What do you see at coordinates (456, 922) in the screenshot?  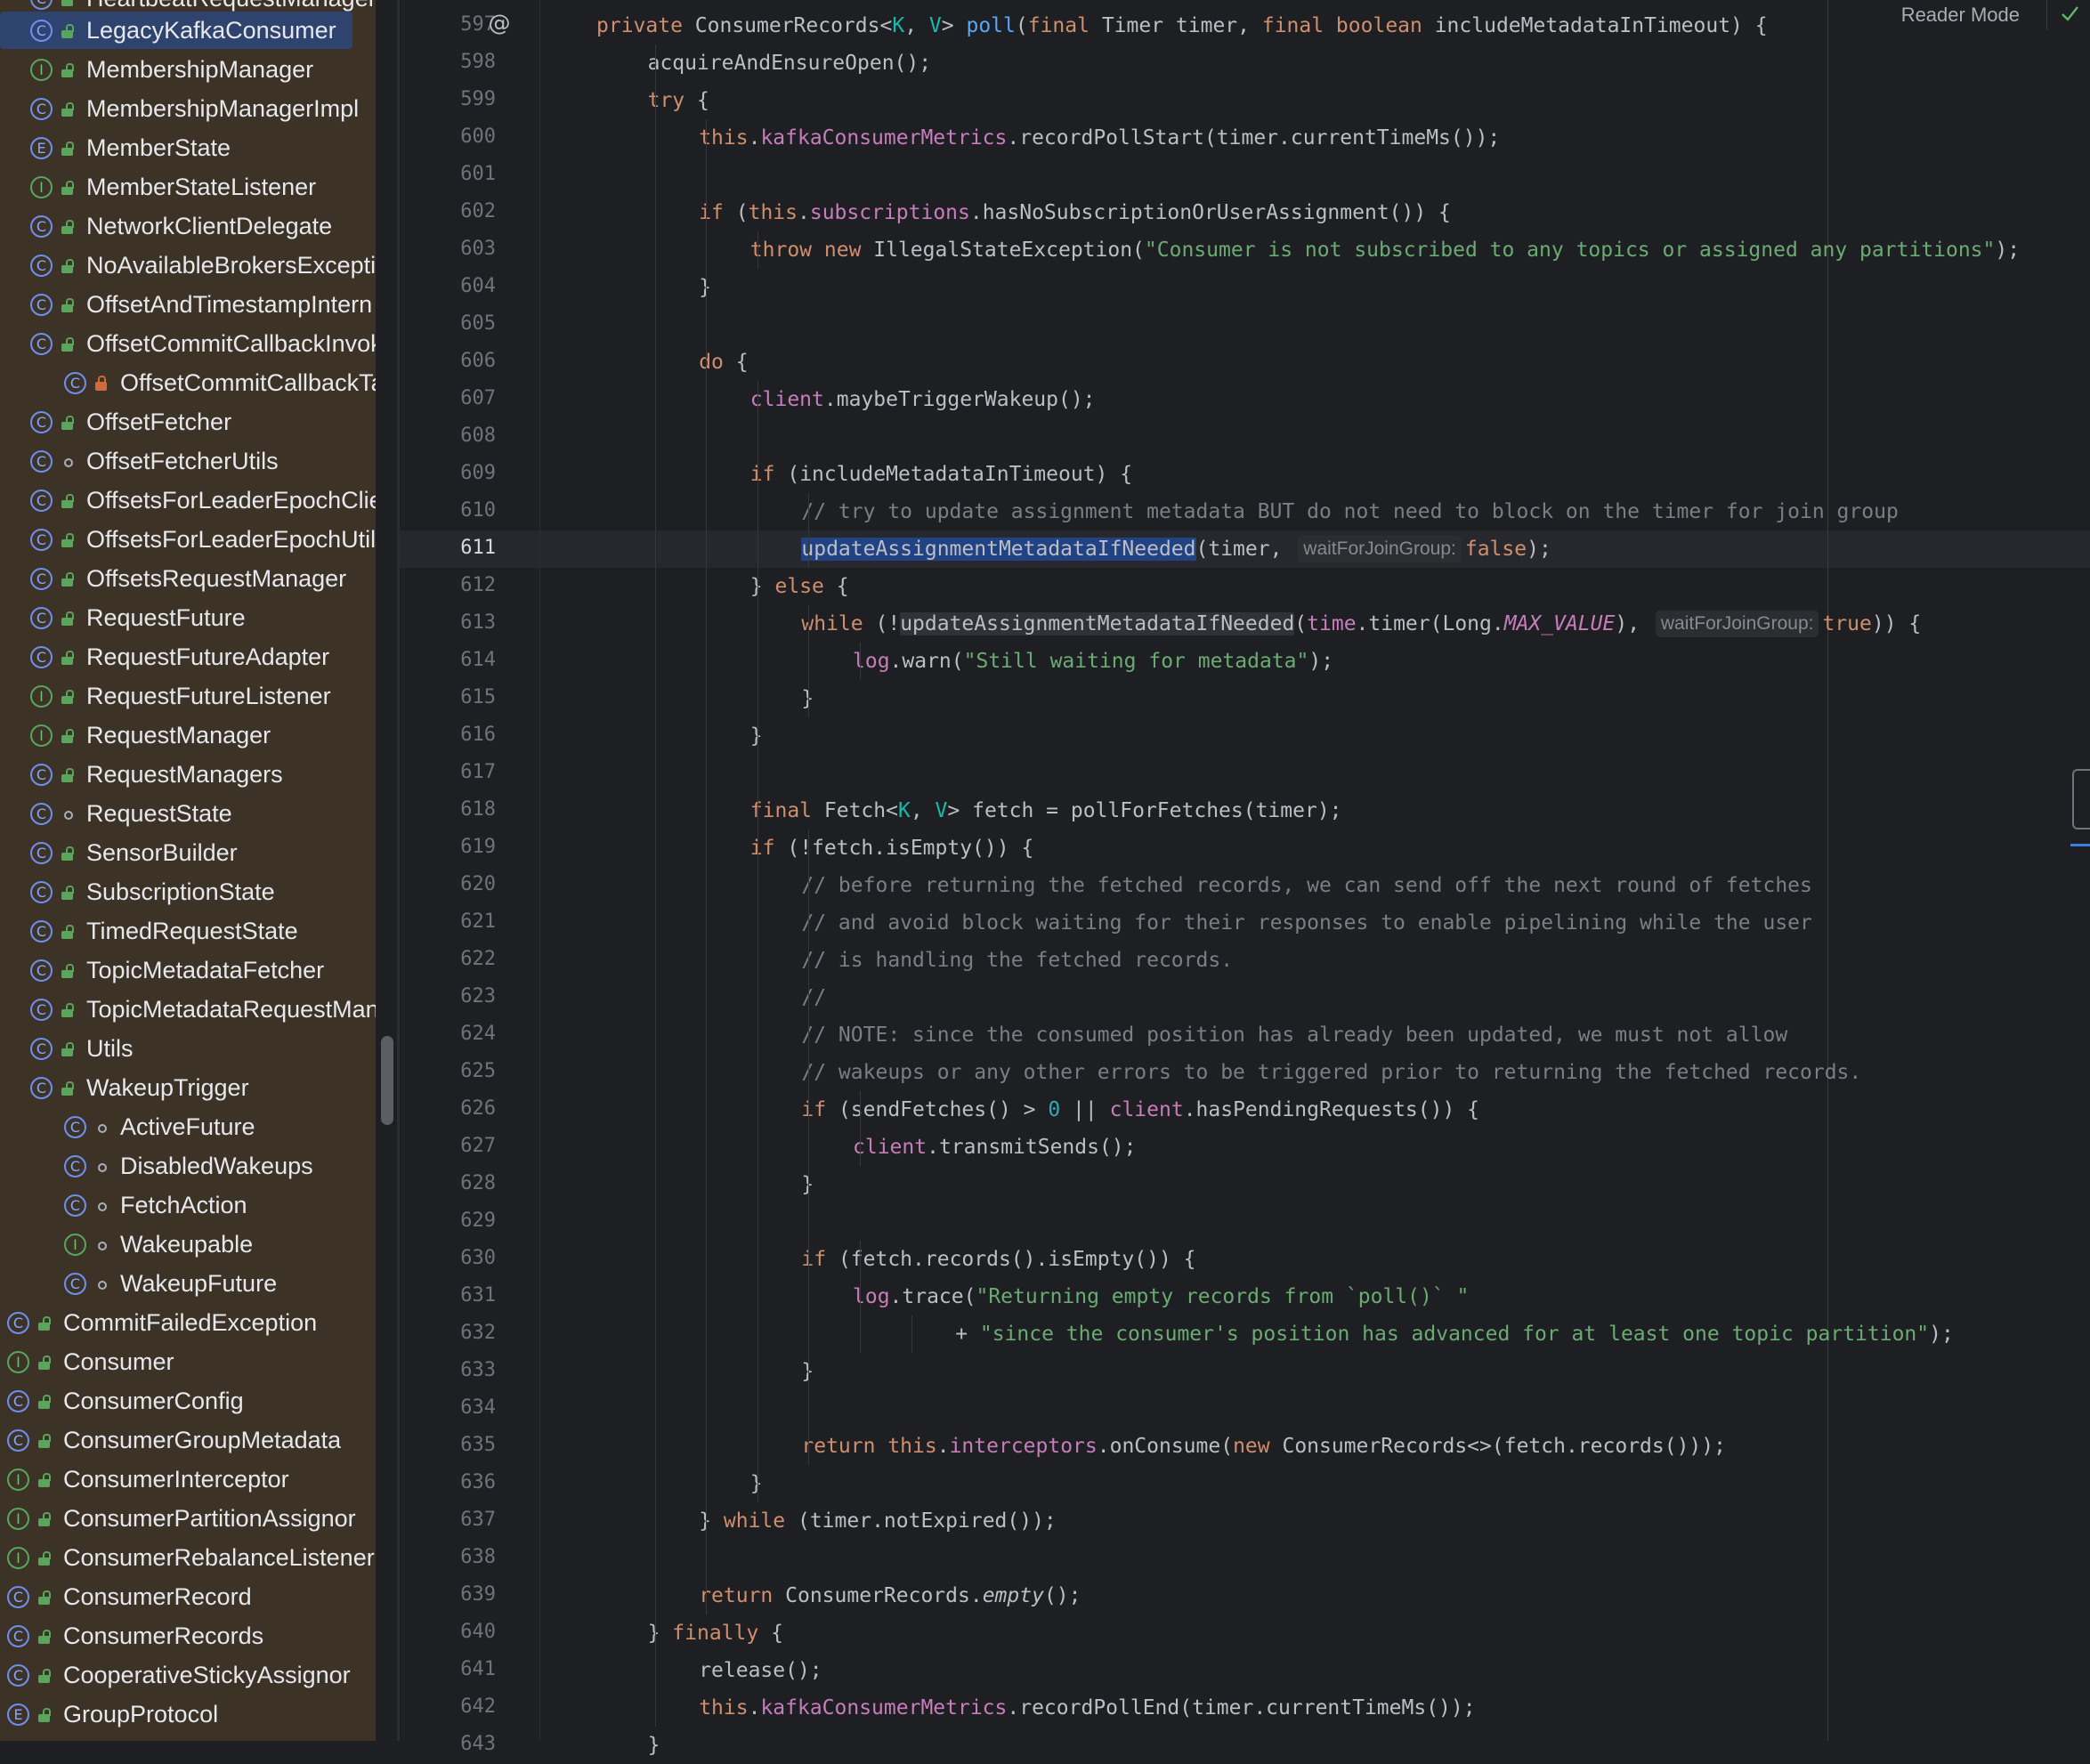 I see `line-number: 621` at bounding box center [456, 922].